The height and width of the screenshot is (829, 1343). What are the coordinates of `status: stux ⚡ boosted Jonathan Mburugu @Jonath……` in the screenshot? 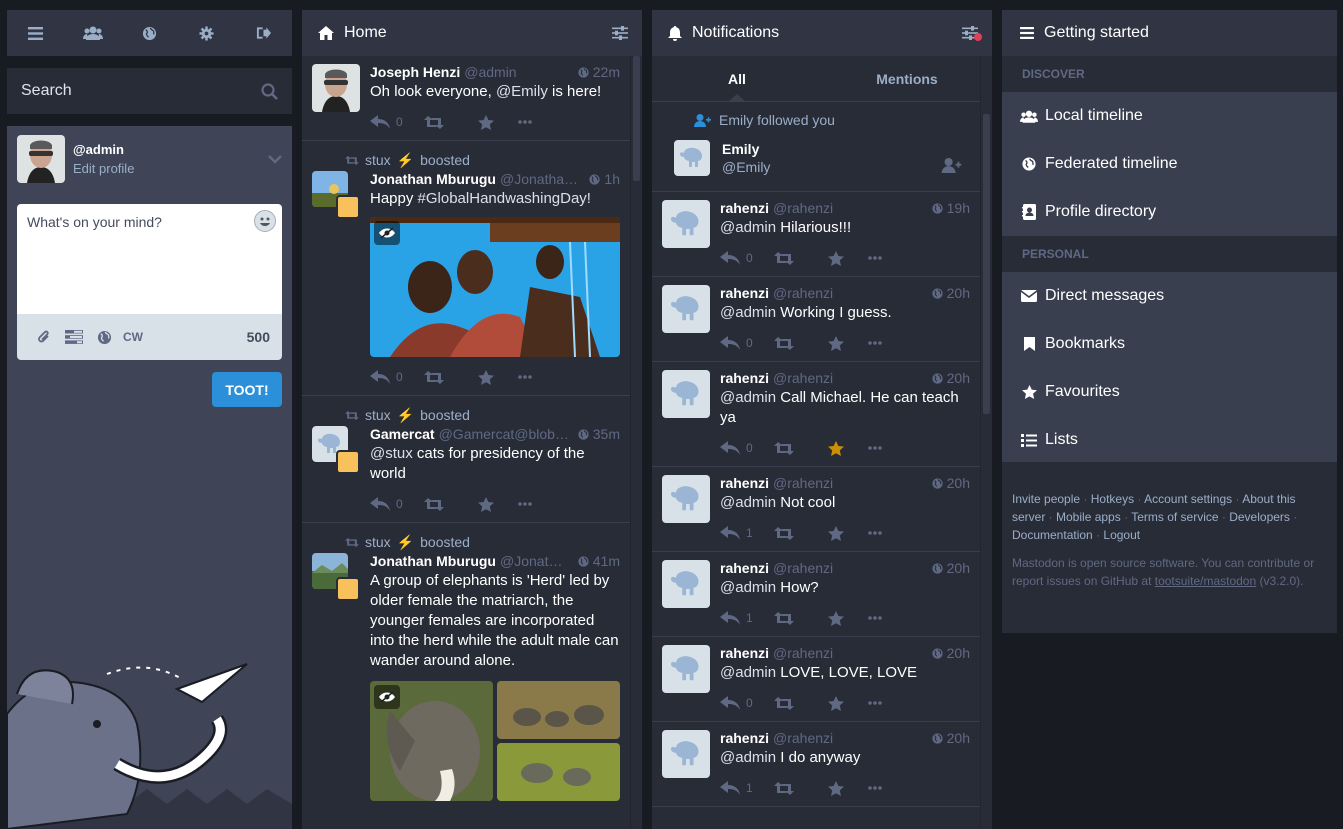 It's located at (472, 666).